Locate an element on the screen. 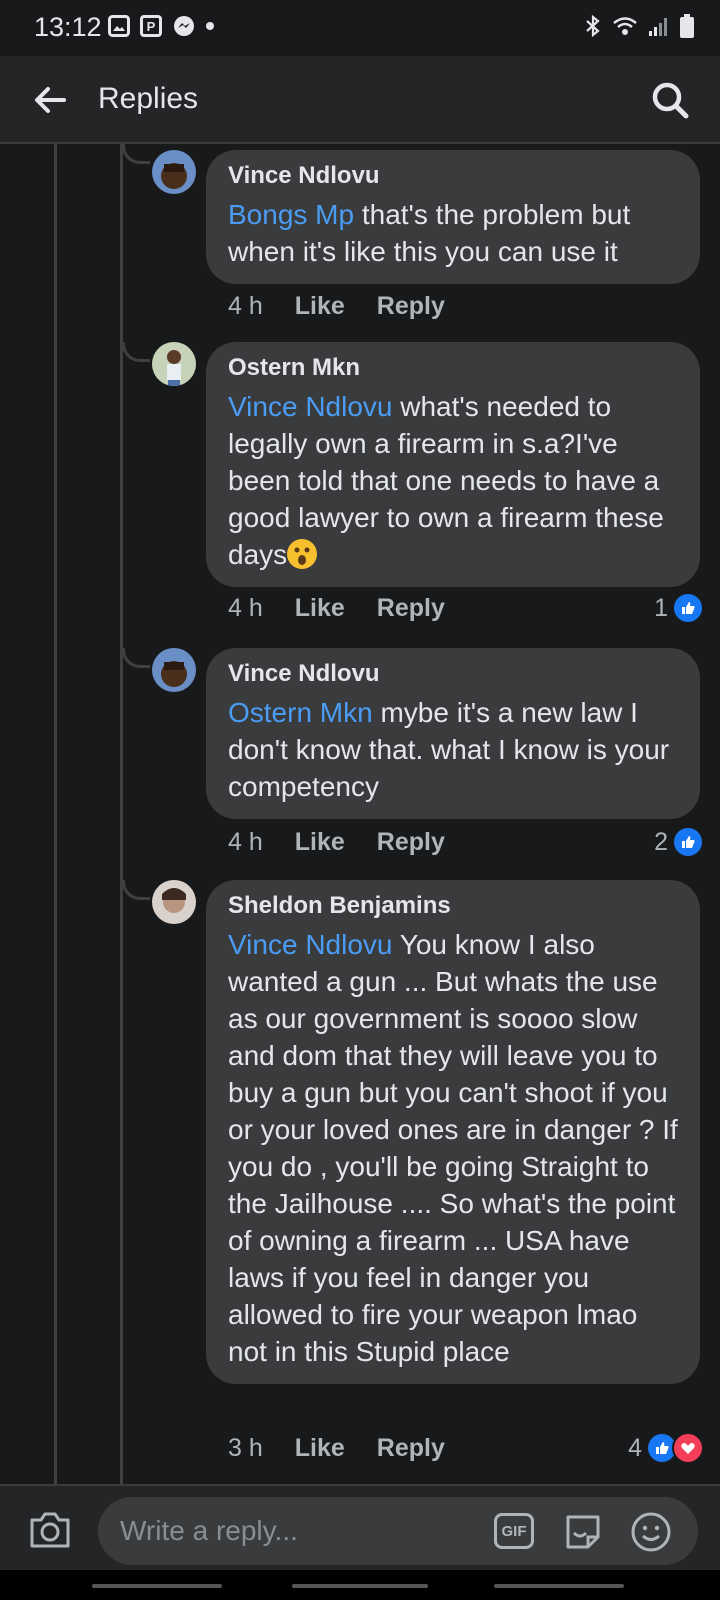 The width and height of the screenshot is (720, 1600). search-icon is located at coordinates (670, 100).